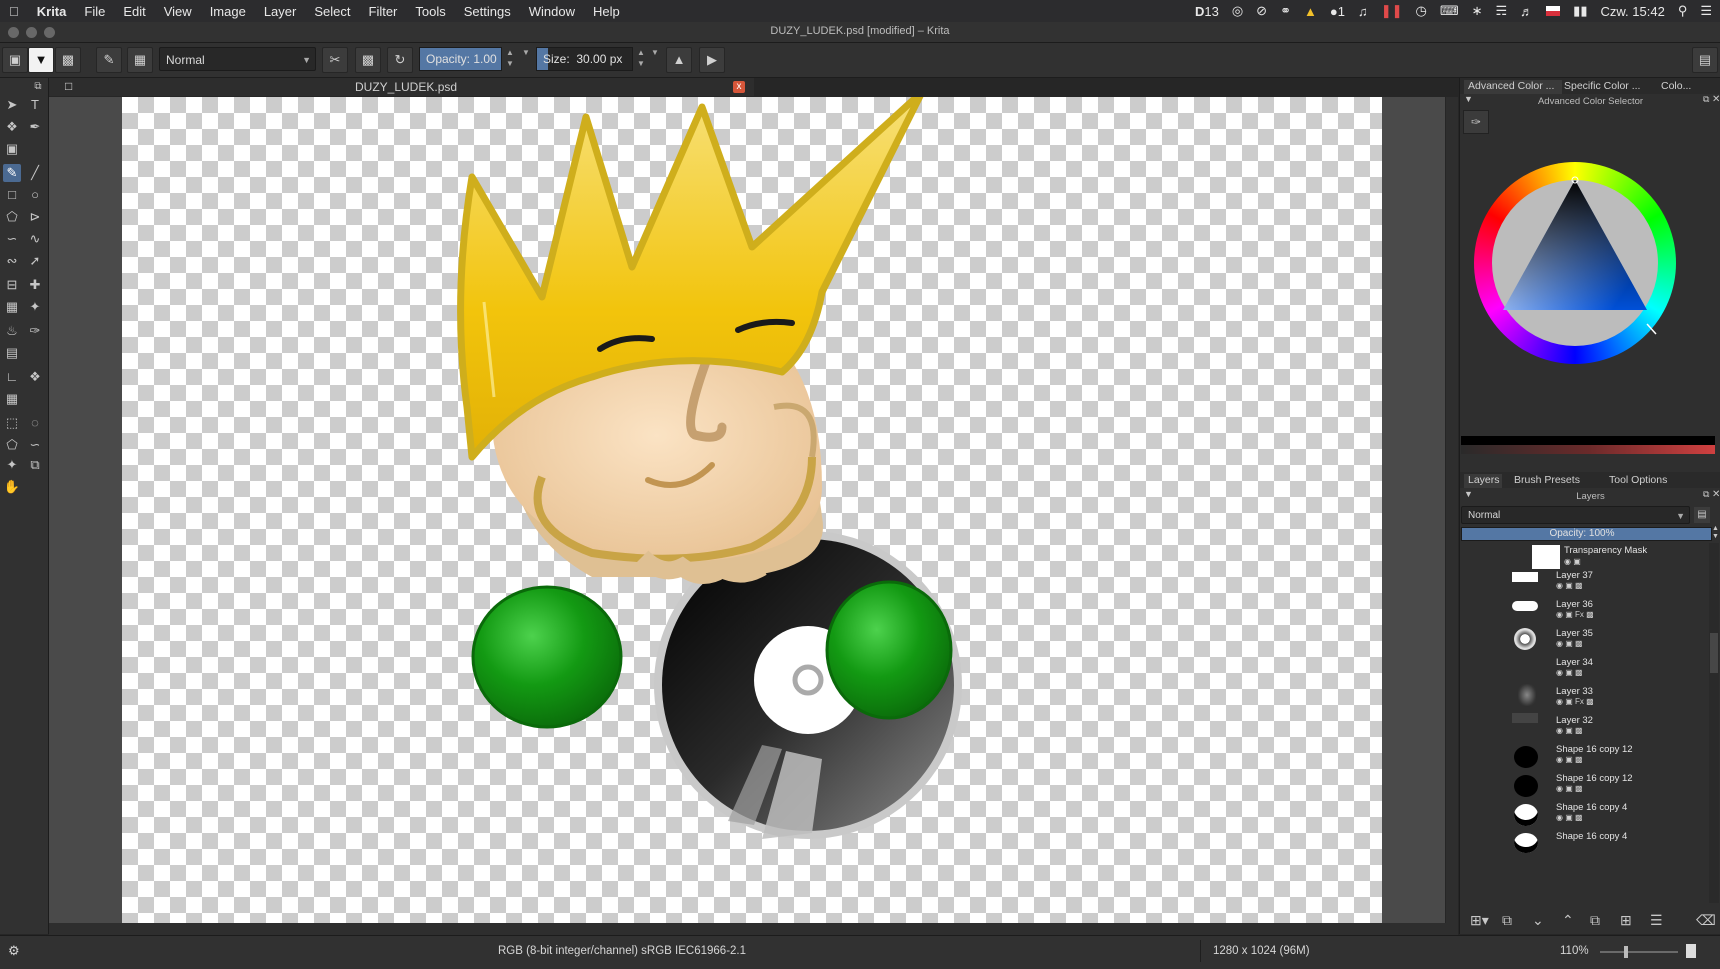 The height and width of the screenshot is (969, 1720). What do you see at coordinates (401, 87) in the screenshot?
I see `document-tab: □ DUZY_LUDEK.psd x` at bounding box center [401, 87].